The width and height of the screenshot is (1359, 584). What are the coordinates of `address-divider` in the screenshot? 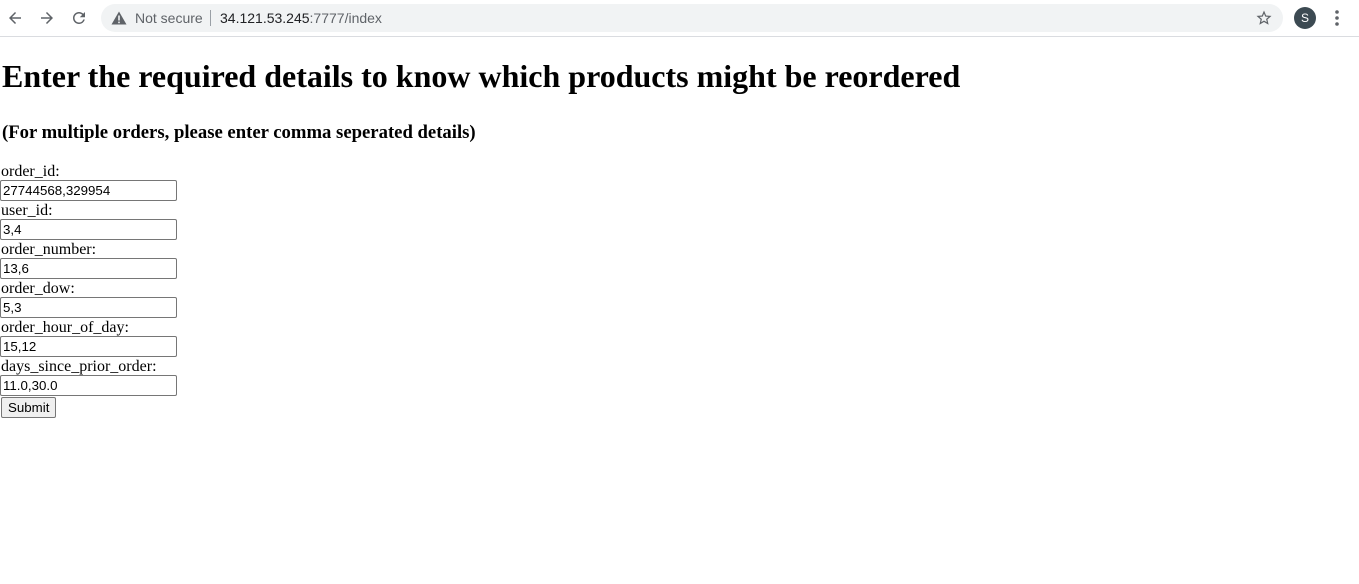 It's located at (210, 18).